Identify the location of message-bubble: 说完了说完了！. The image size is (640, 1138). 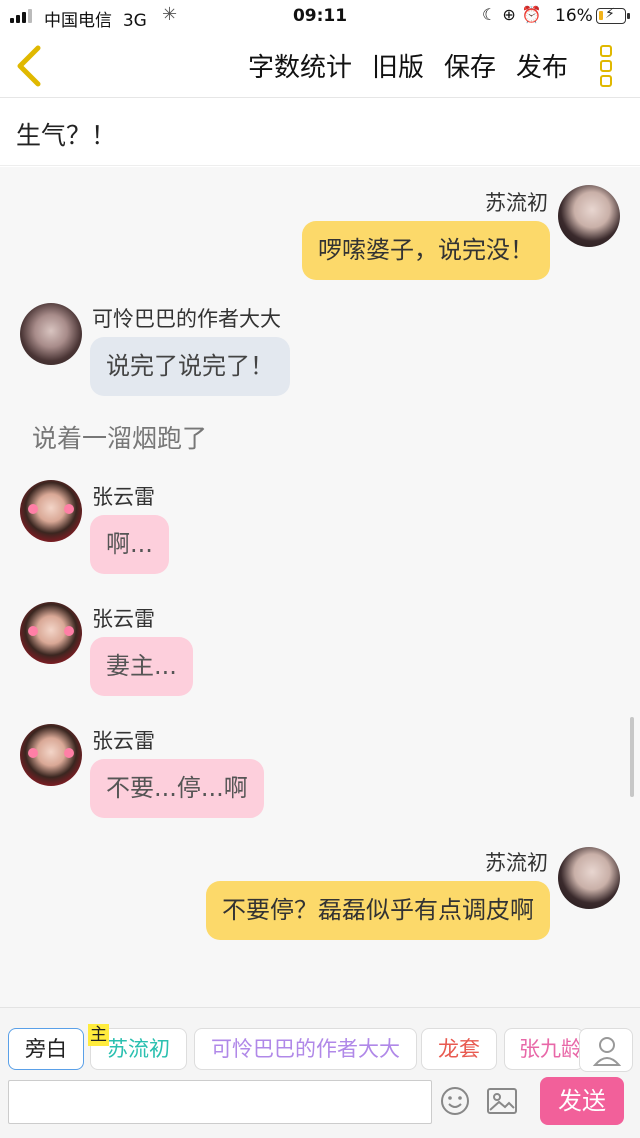
(190, 367).